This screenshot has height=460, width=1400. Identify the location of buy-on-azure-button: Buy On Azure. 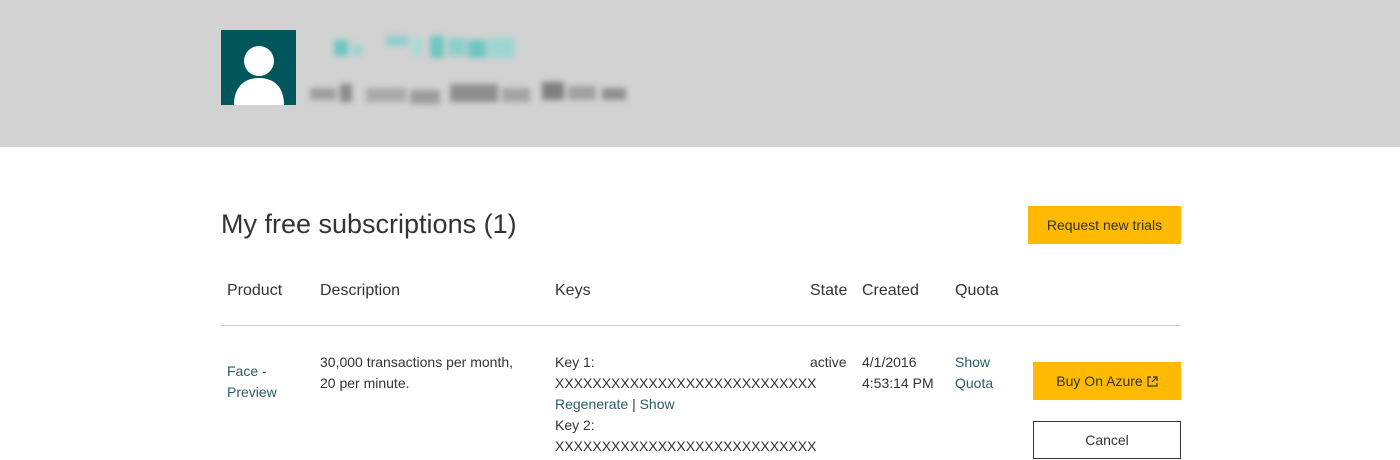
(1107, 381).